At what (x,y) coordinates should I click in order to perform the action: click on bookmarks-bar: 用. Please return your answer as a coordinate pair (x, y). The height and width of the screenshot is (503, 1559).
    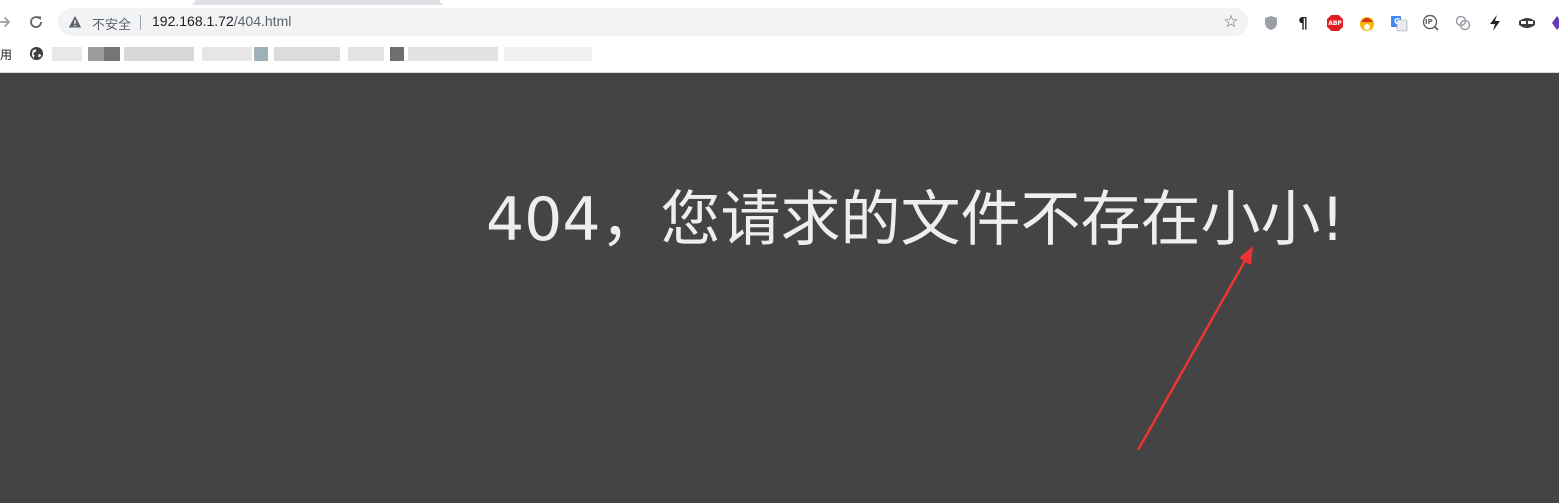
    Looking at the image, I should click on (779, 54).